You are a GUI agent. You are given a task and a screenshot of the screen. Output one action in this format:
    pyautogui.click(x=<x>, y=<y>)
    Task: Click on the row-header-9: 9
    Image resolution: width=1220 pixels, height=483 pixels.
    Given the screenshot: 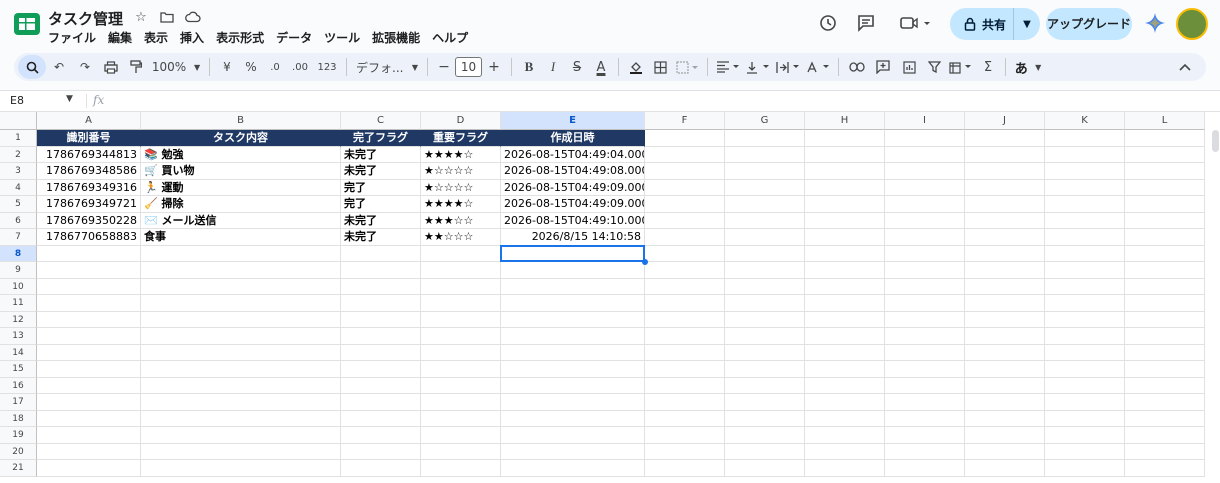 What is the action you would take?
    pyautogui.click(x=18, y=270)
    